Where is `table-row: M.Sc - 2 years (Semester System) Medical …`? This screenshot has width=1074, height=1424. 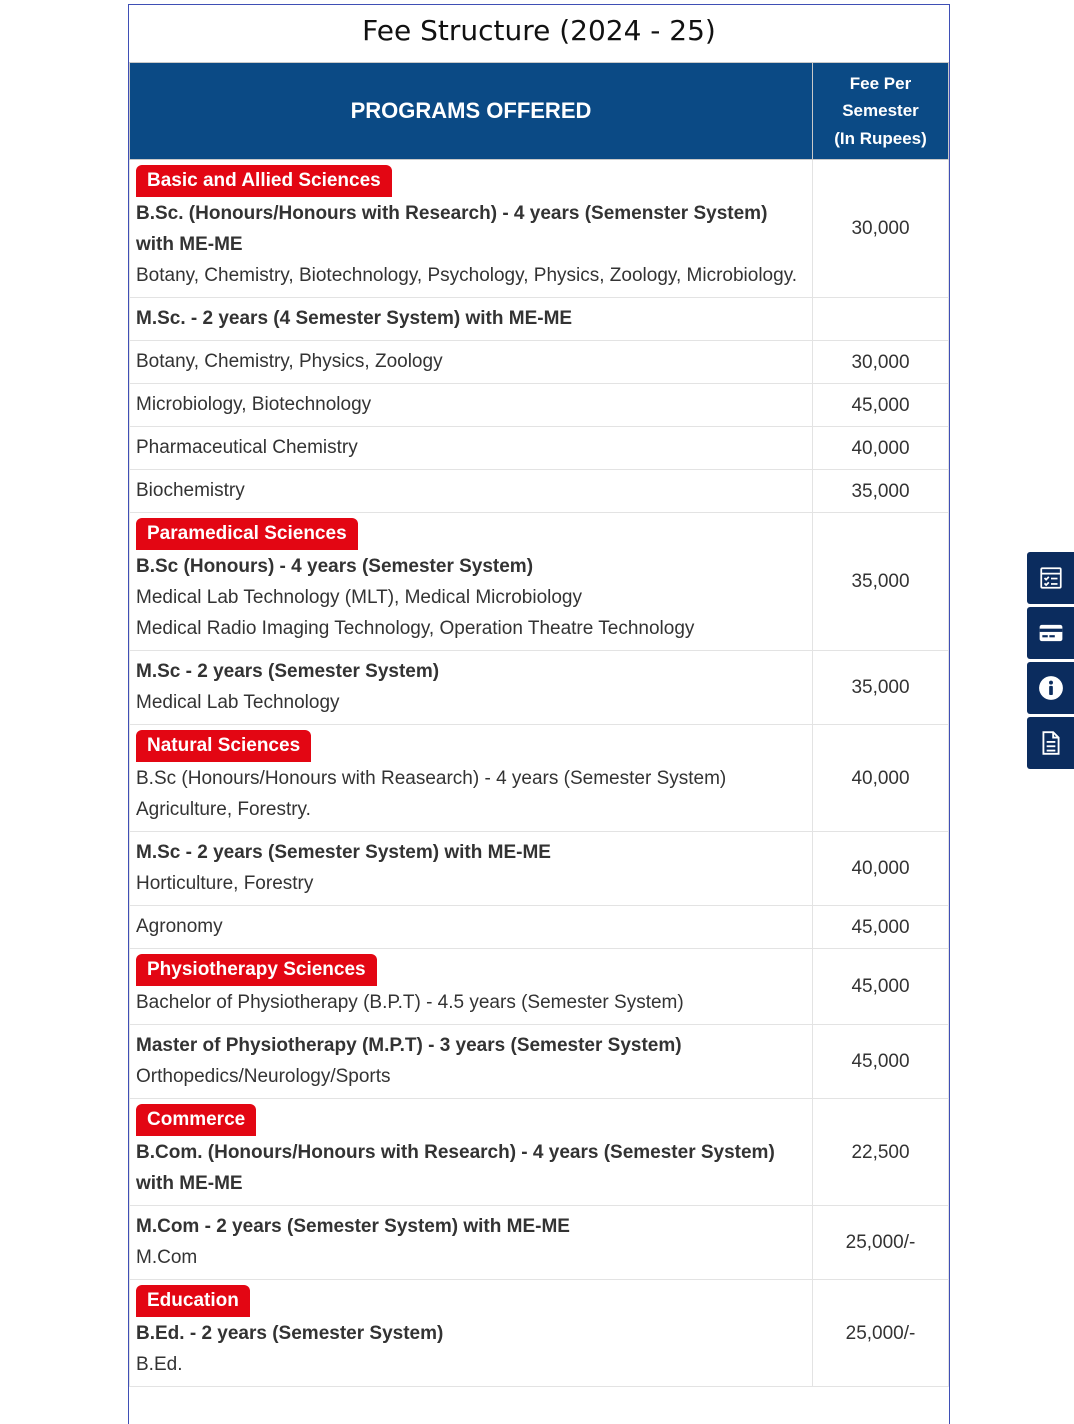 table-row: M.Sc - 2 years (Semester System) Medical … is located at coordinates (539, 687).